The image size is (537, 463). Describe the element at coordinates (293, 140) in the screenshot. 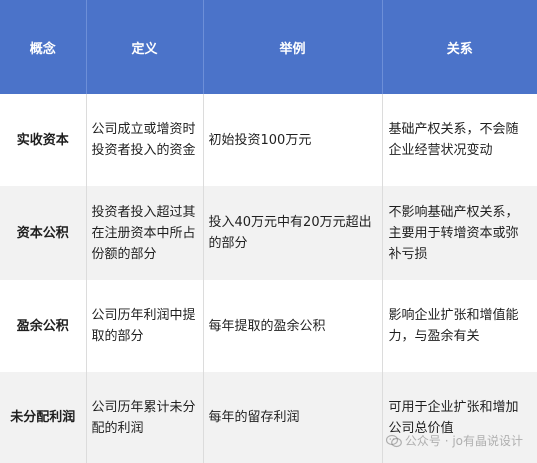

I see `example-cell: 初始投资100万元` at that location.